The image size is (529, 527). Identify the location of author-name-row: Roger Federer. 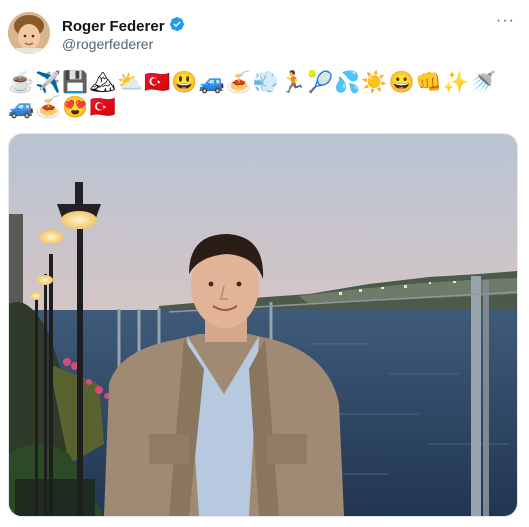
(123, 26).